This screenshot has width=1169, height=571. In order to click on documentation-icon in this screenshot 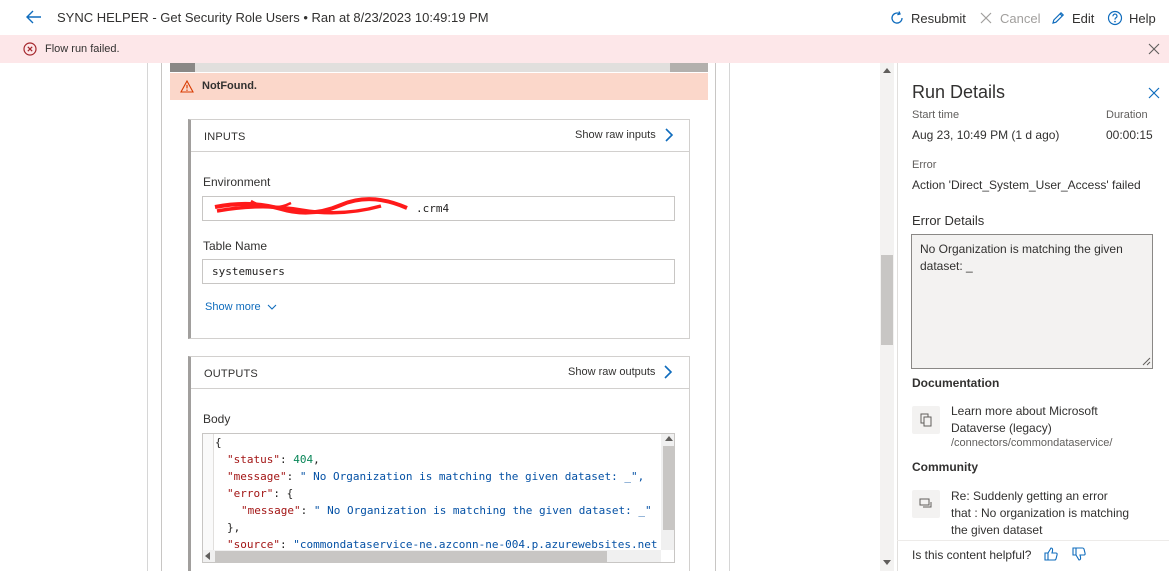, I will do `click(926, 420)`.